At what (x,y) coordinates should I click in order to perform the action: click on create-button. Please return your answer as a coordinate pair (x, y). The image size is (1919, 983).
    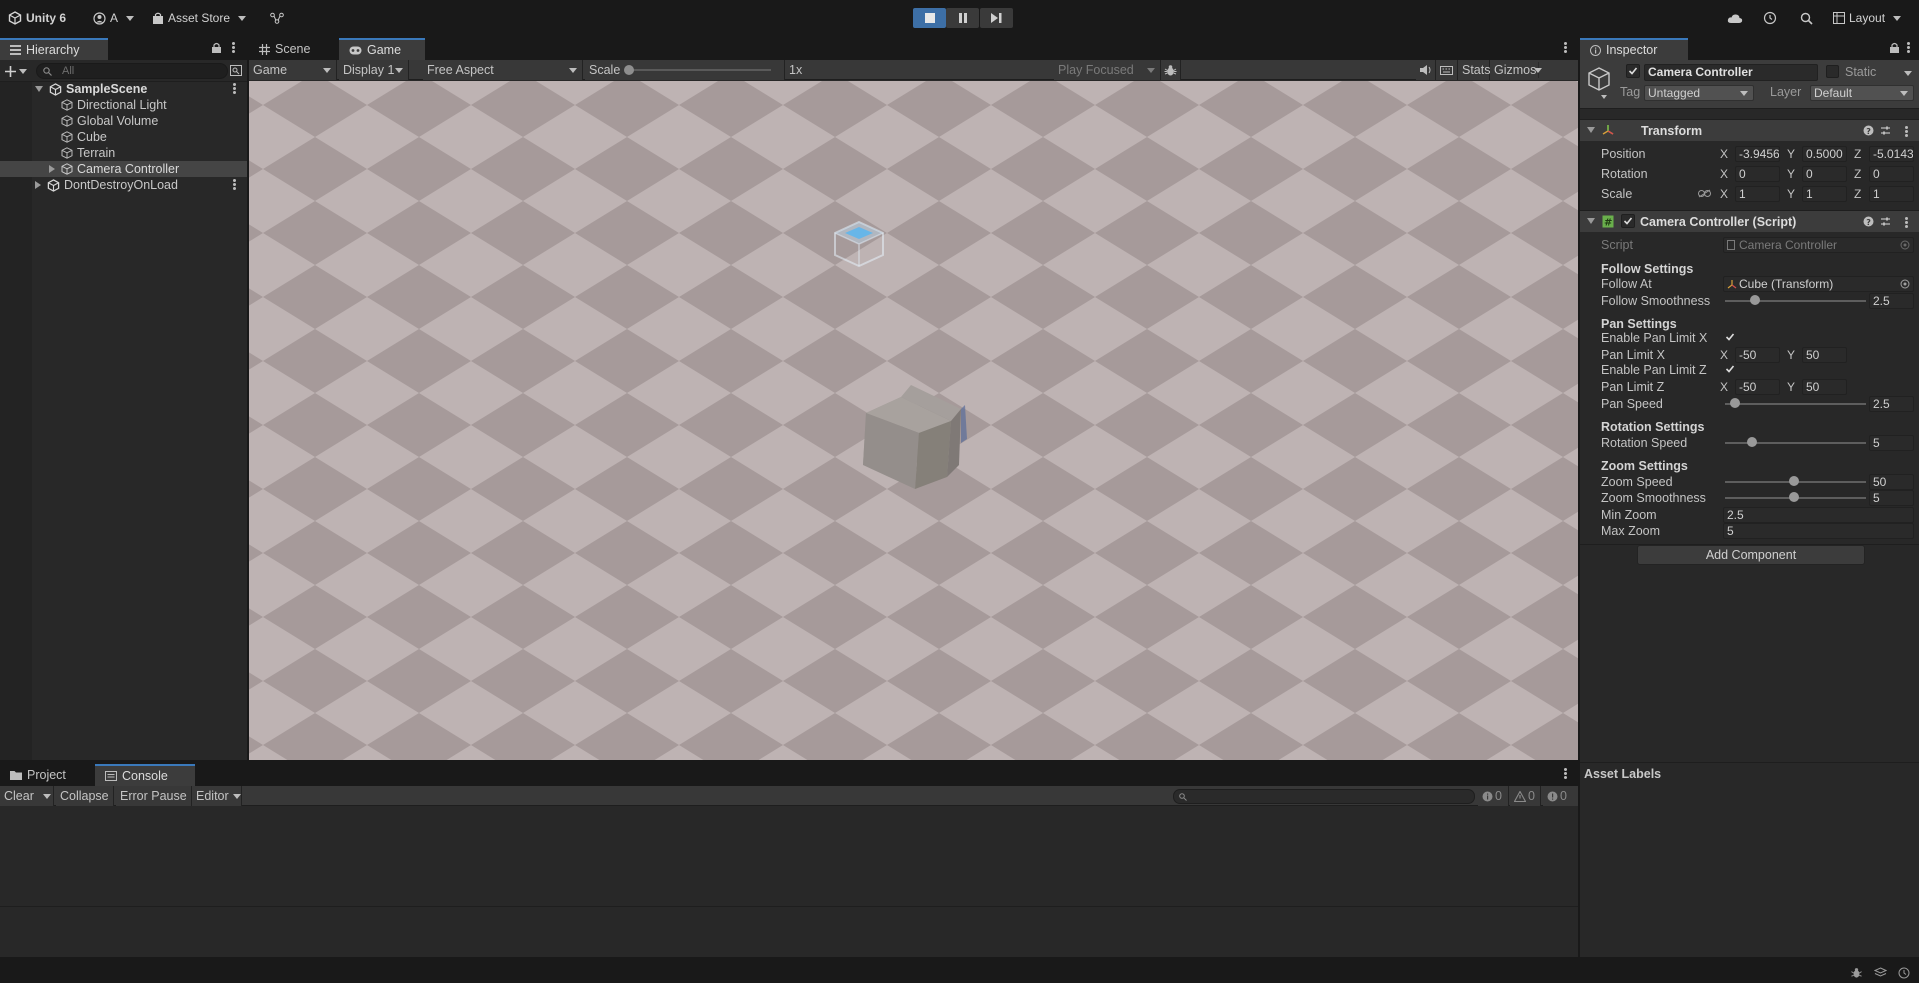
    Looking at the image, I should click on (18, 71).